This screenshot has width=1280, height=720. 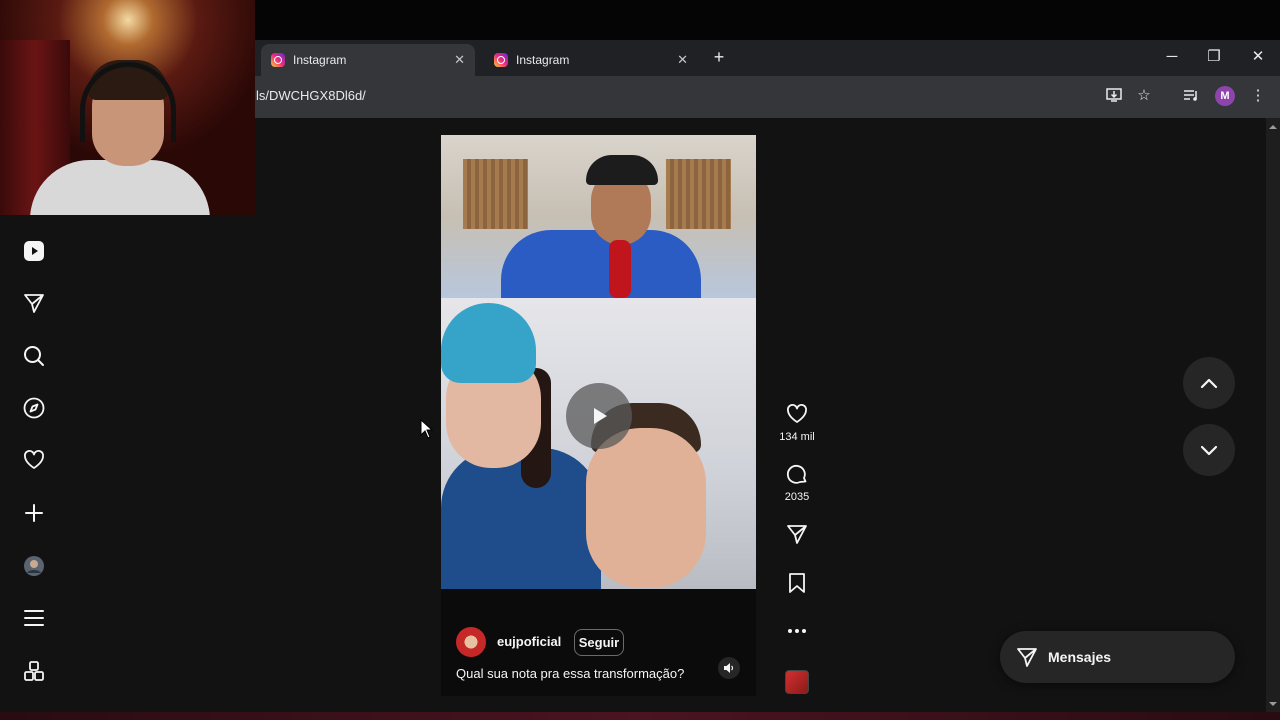 What do you see at coordinates (1273, 415) in the screenshot?
I see `page-scrollbar` at bounding box center [1273, 415].